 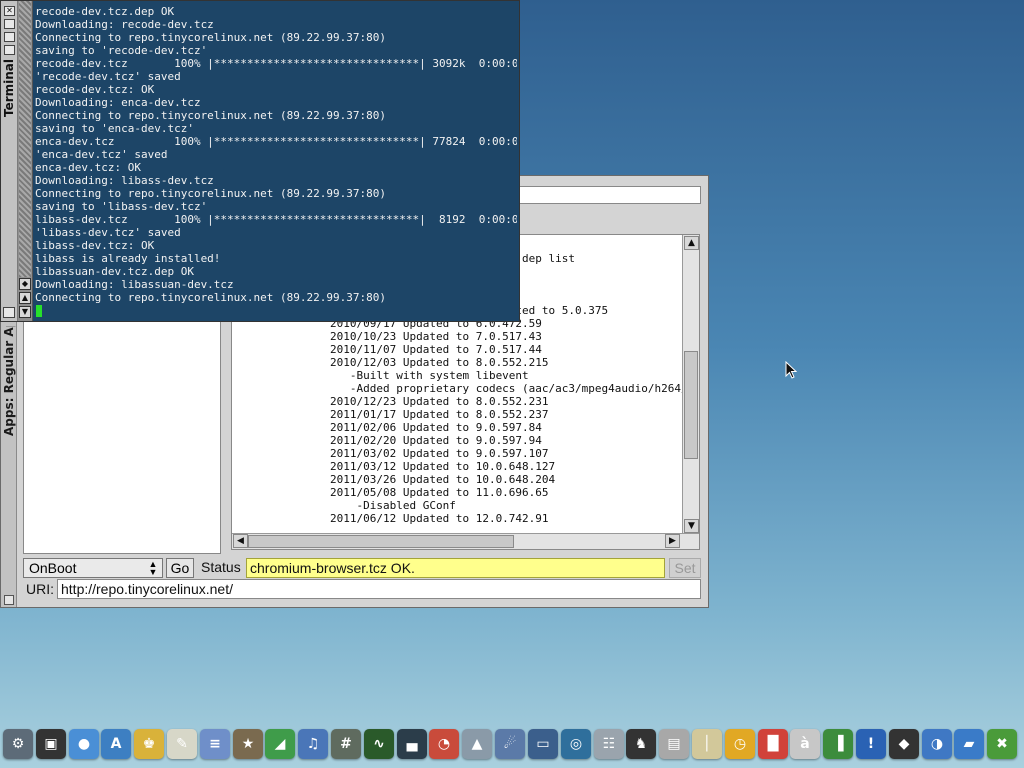 What do you see at coordinates (674, 744) in the screenshot?
I see `drive-icon: ▤` at bounding box center [674, 744].